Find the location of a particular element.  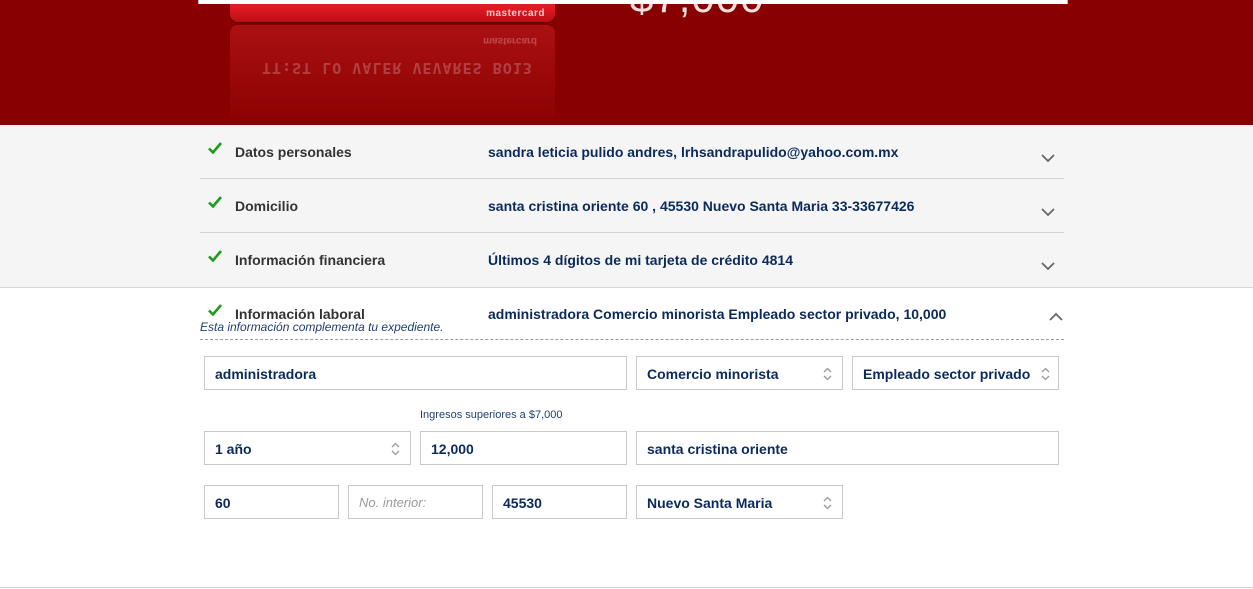

antiguedad-value: 1 año is located at coordinates (233, 449).